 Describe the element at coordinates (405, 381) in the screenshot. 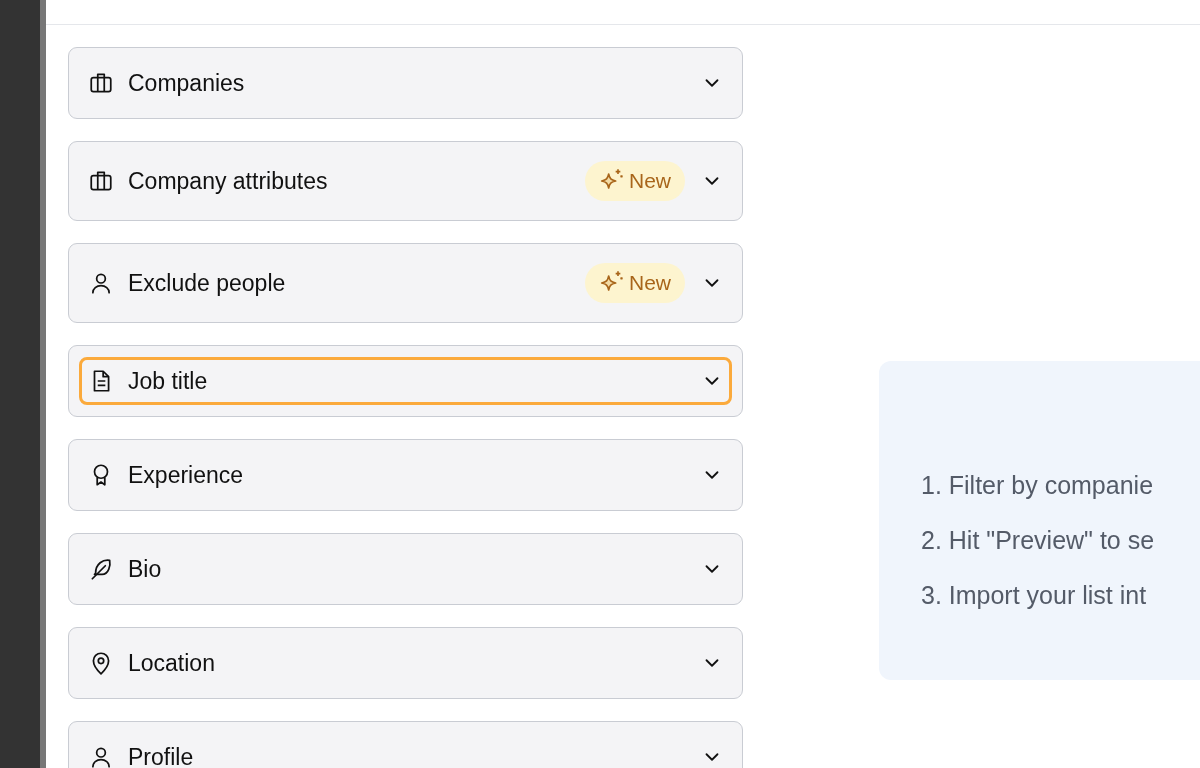

I see `filter-header: Job title` at that location.